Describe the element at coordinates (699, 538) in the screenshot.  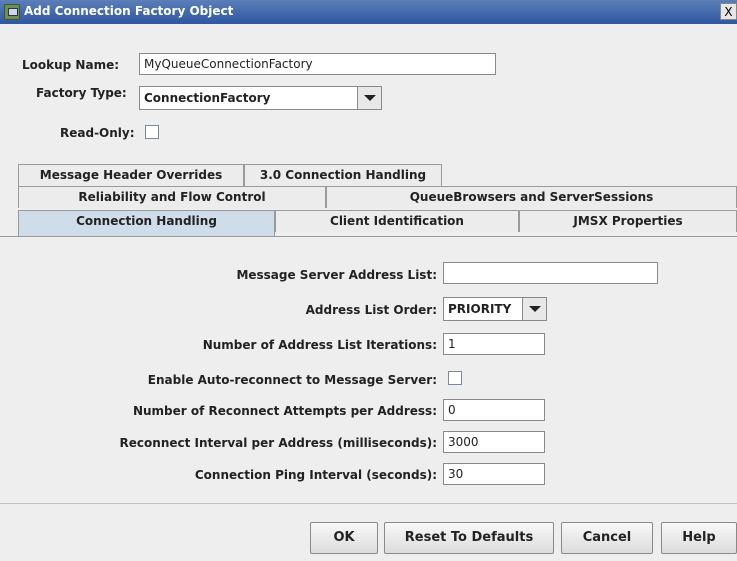
I see `help-button: Help` at that location.